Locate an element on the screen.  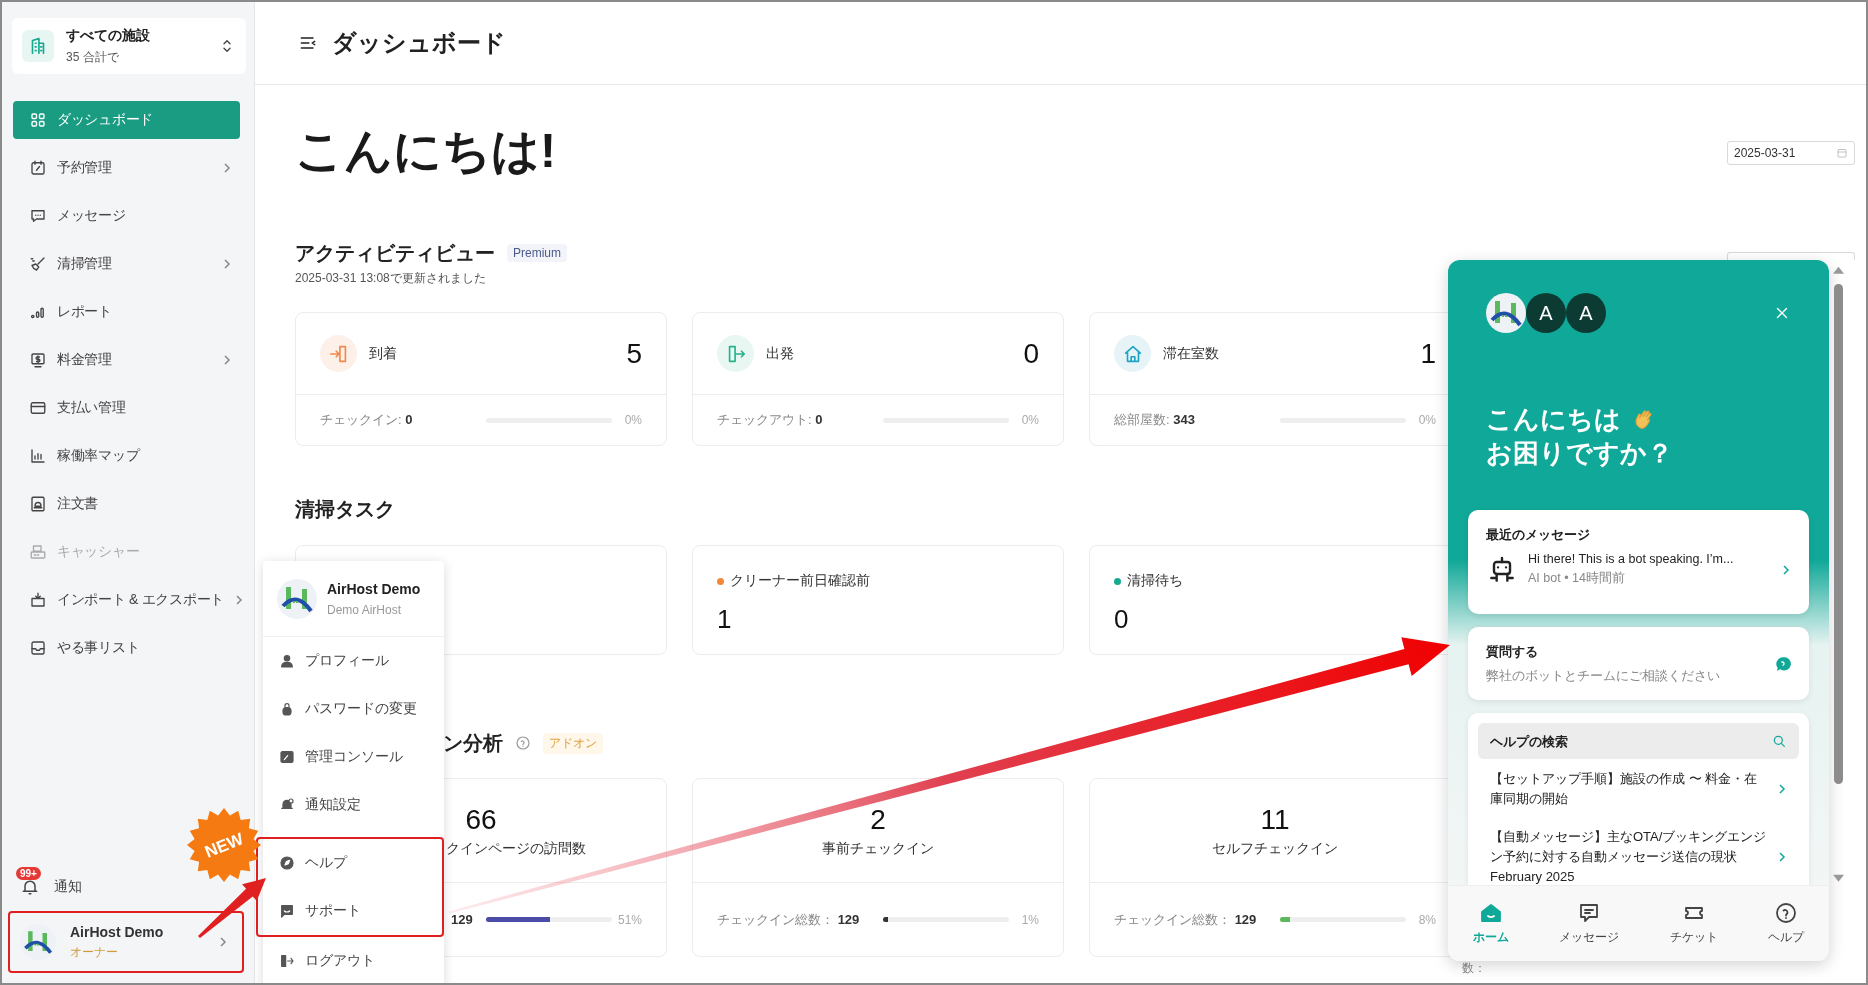
section-title: ン分析 is located at coordinates (473, 743).